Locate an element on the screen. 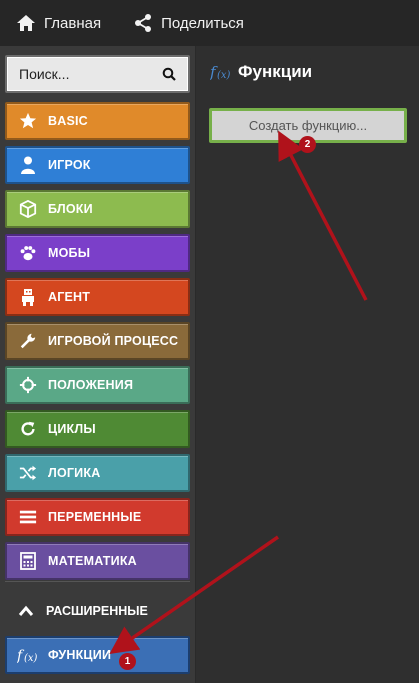 This screenshot has width=419, height=683. category-functions: f (x) ФУНКЦИИ is located at coordinates (97, 655).